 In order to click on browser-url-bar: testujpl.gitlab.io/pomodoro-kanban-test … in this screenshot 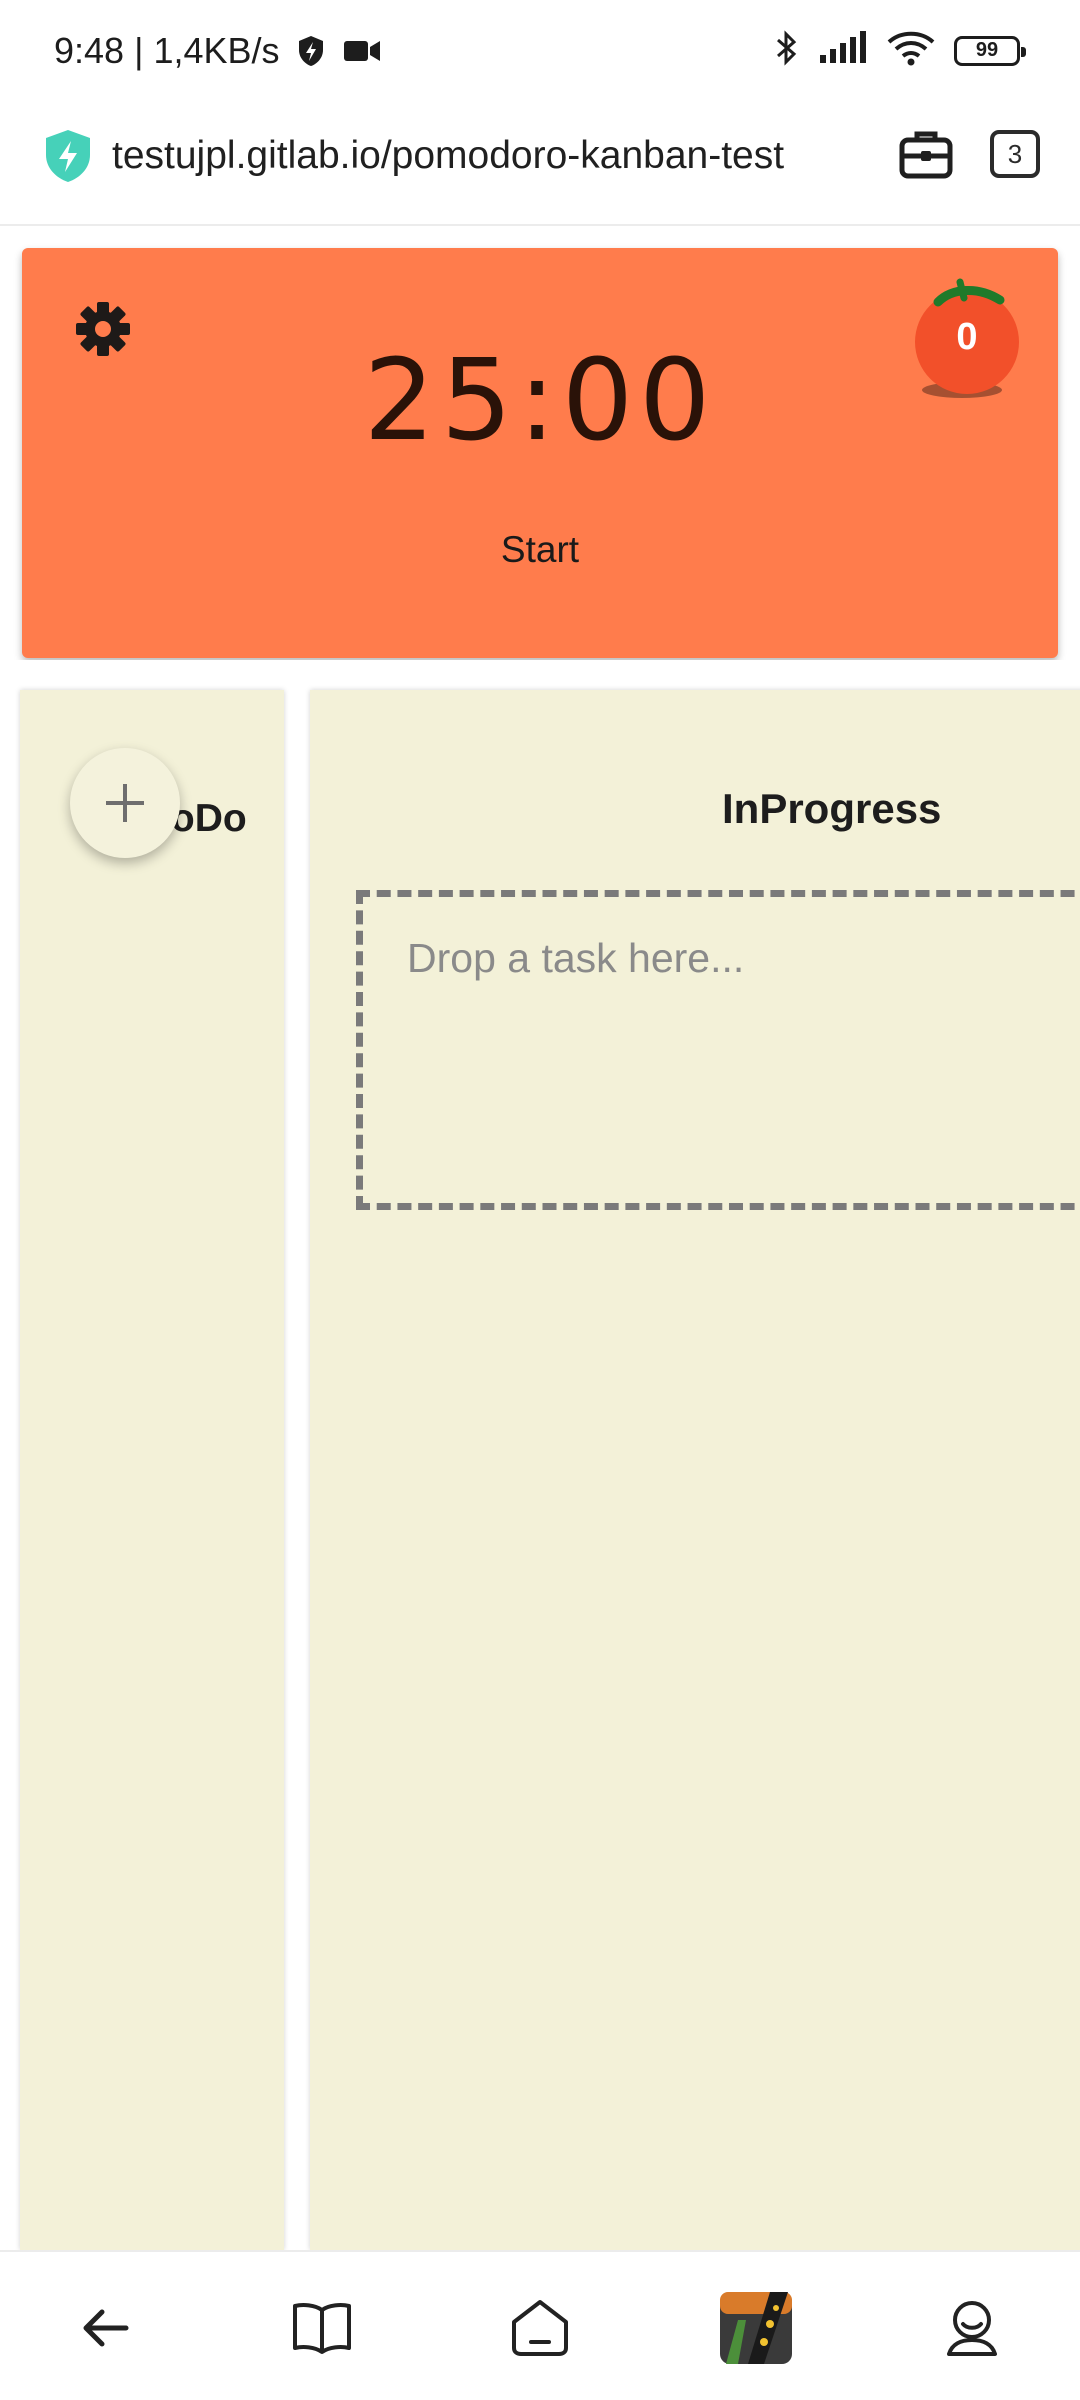, I will do `click(540, 163)`.